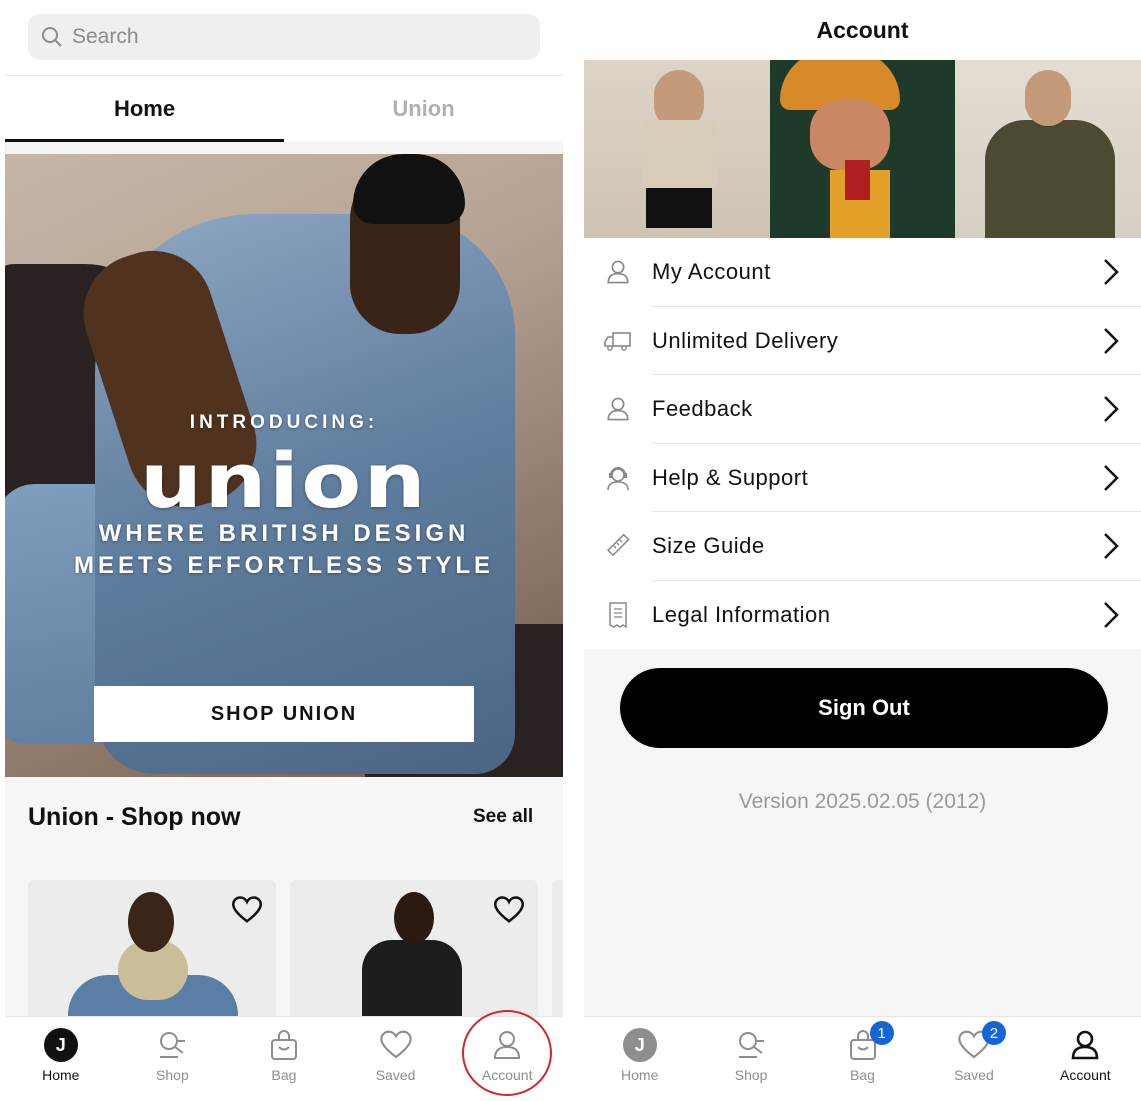 Image resolution: width=1141 pixels, height=1101 pixels. Describe the element at coordinates (283, 1045) in the screenshot. I see `bag-icon` at that location.